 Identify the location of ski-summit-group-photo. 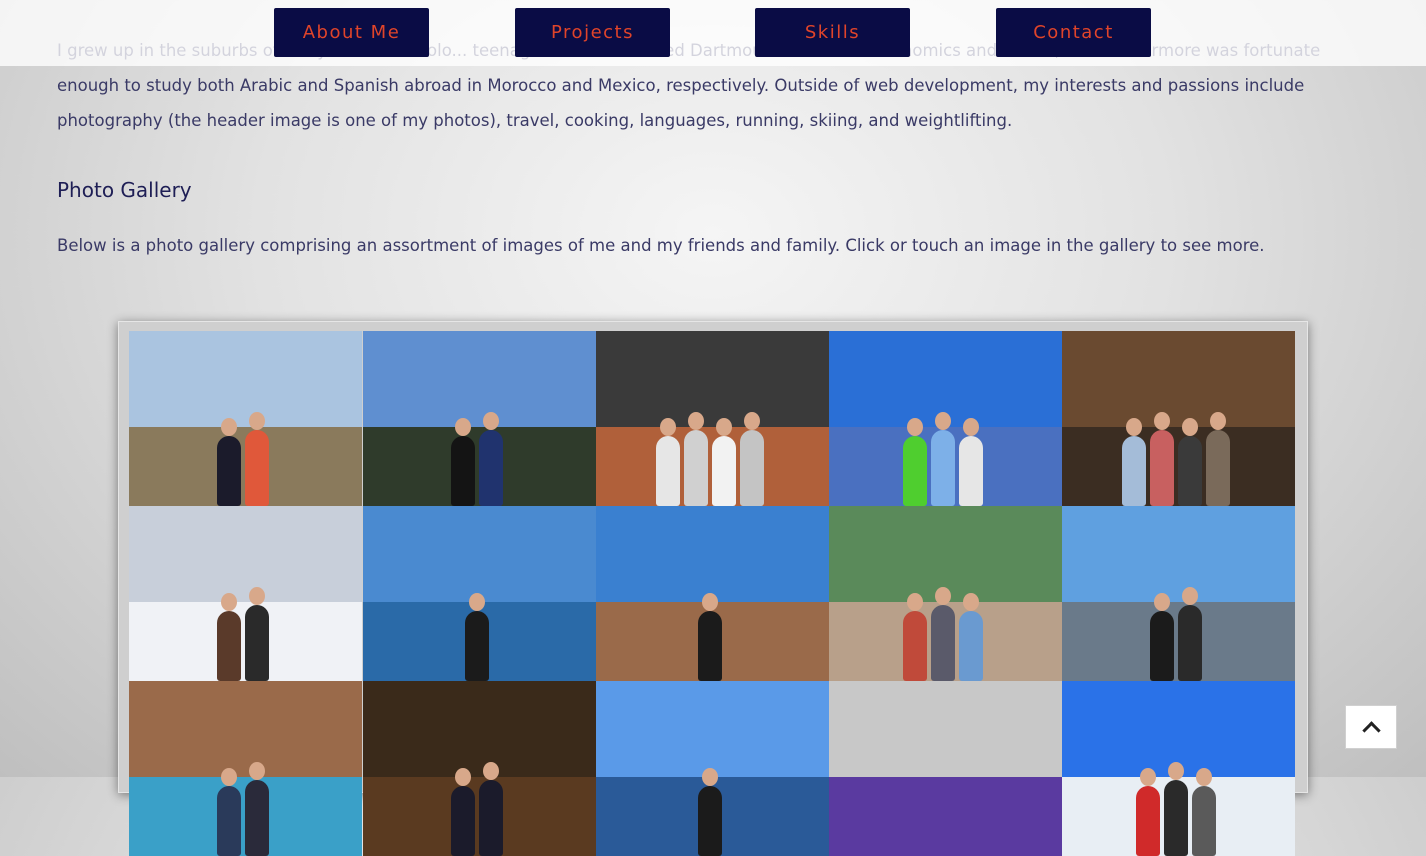
(1178, 768).